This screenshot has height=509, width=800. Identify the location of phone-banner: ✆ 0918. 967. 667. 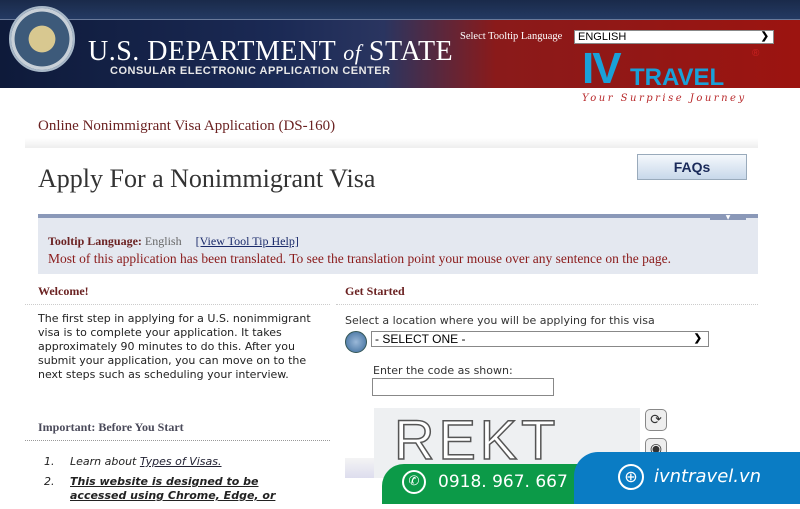
(492, 484).